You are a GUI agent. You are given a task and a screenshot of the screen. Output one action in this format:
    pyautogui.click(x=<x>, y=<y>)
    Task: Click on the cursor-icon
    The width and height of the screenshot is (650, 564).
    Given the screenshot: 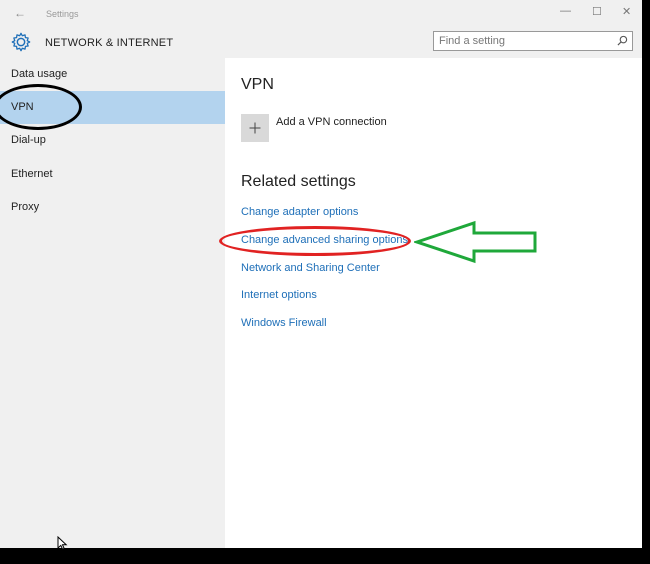 What is the action you would take?
    pyautogui.click(x=62, y=543)
    